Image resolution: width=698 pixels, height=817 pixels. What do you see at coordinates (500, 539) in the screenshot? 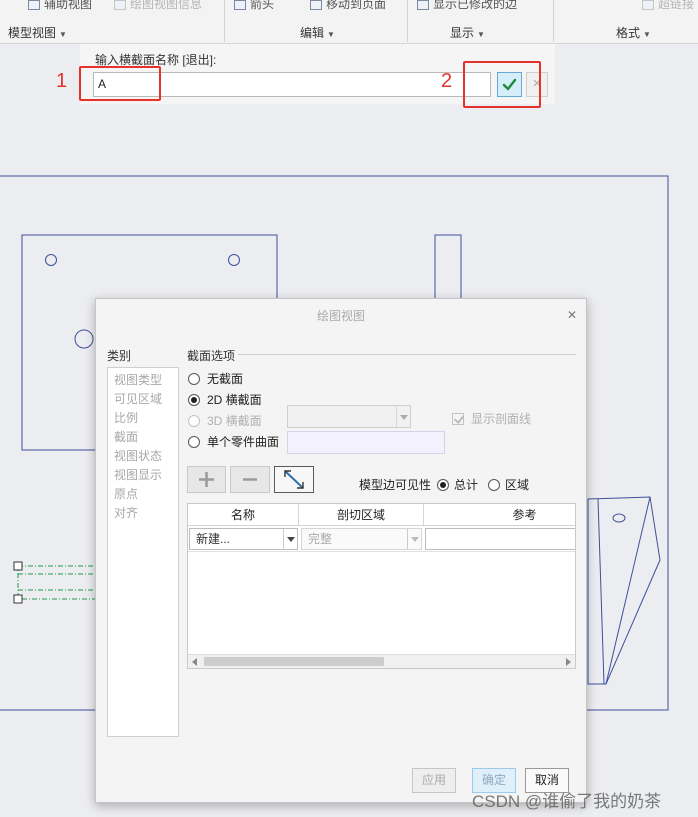
I see `reference-field` at bounding box center [500, 539].